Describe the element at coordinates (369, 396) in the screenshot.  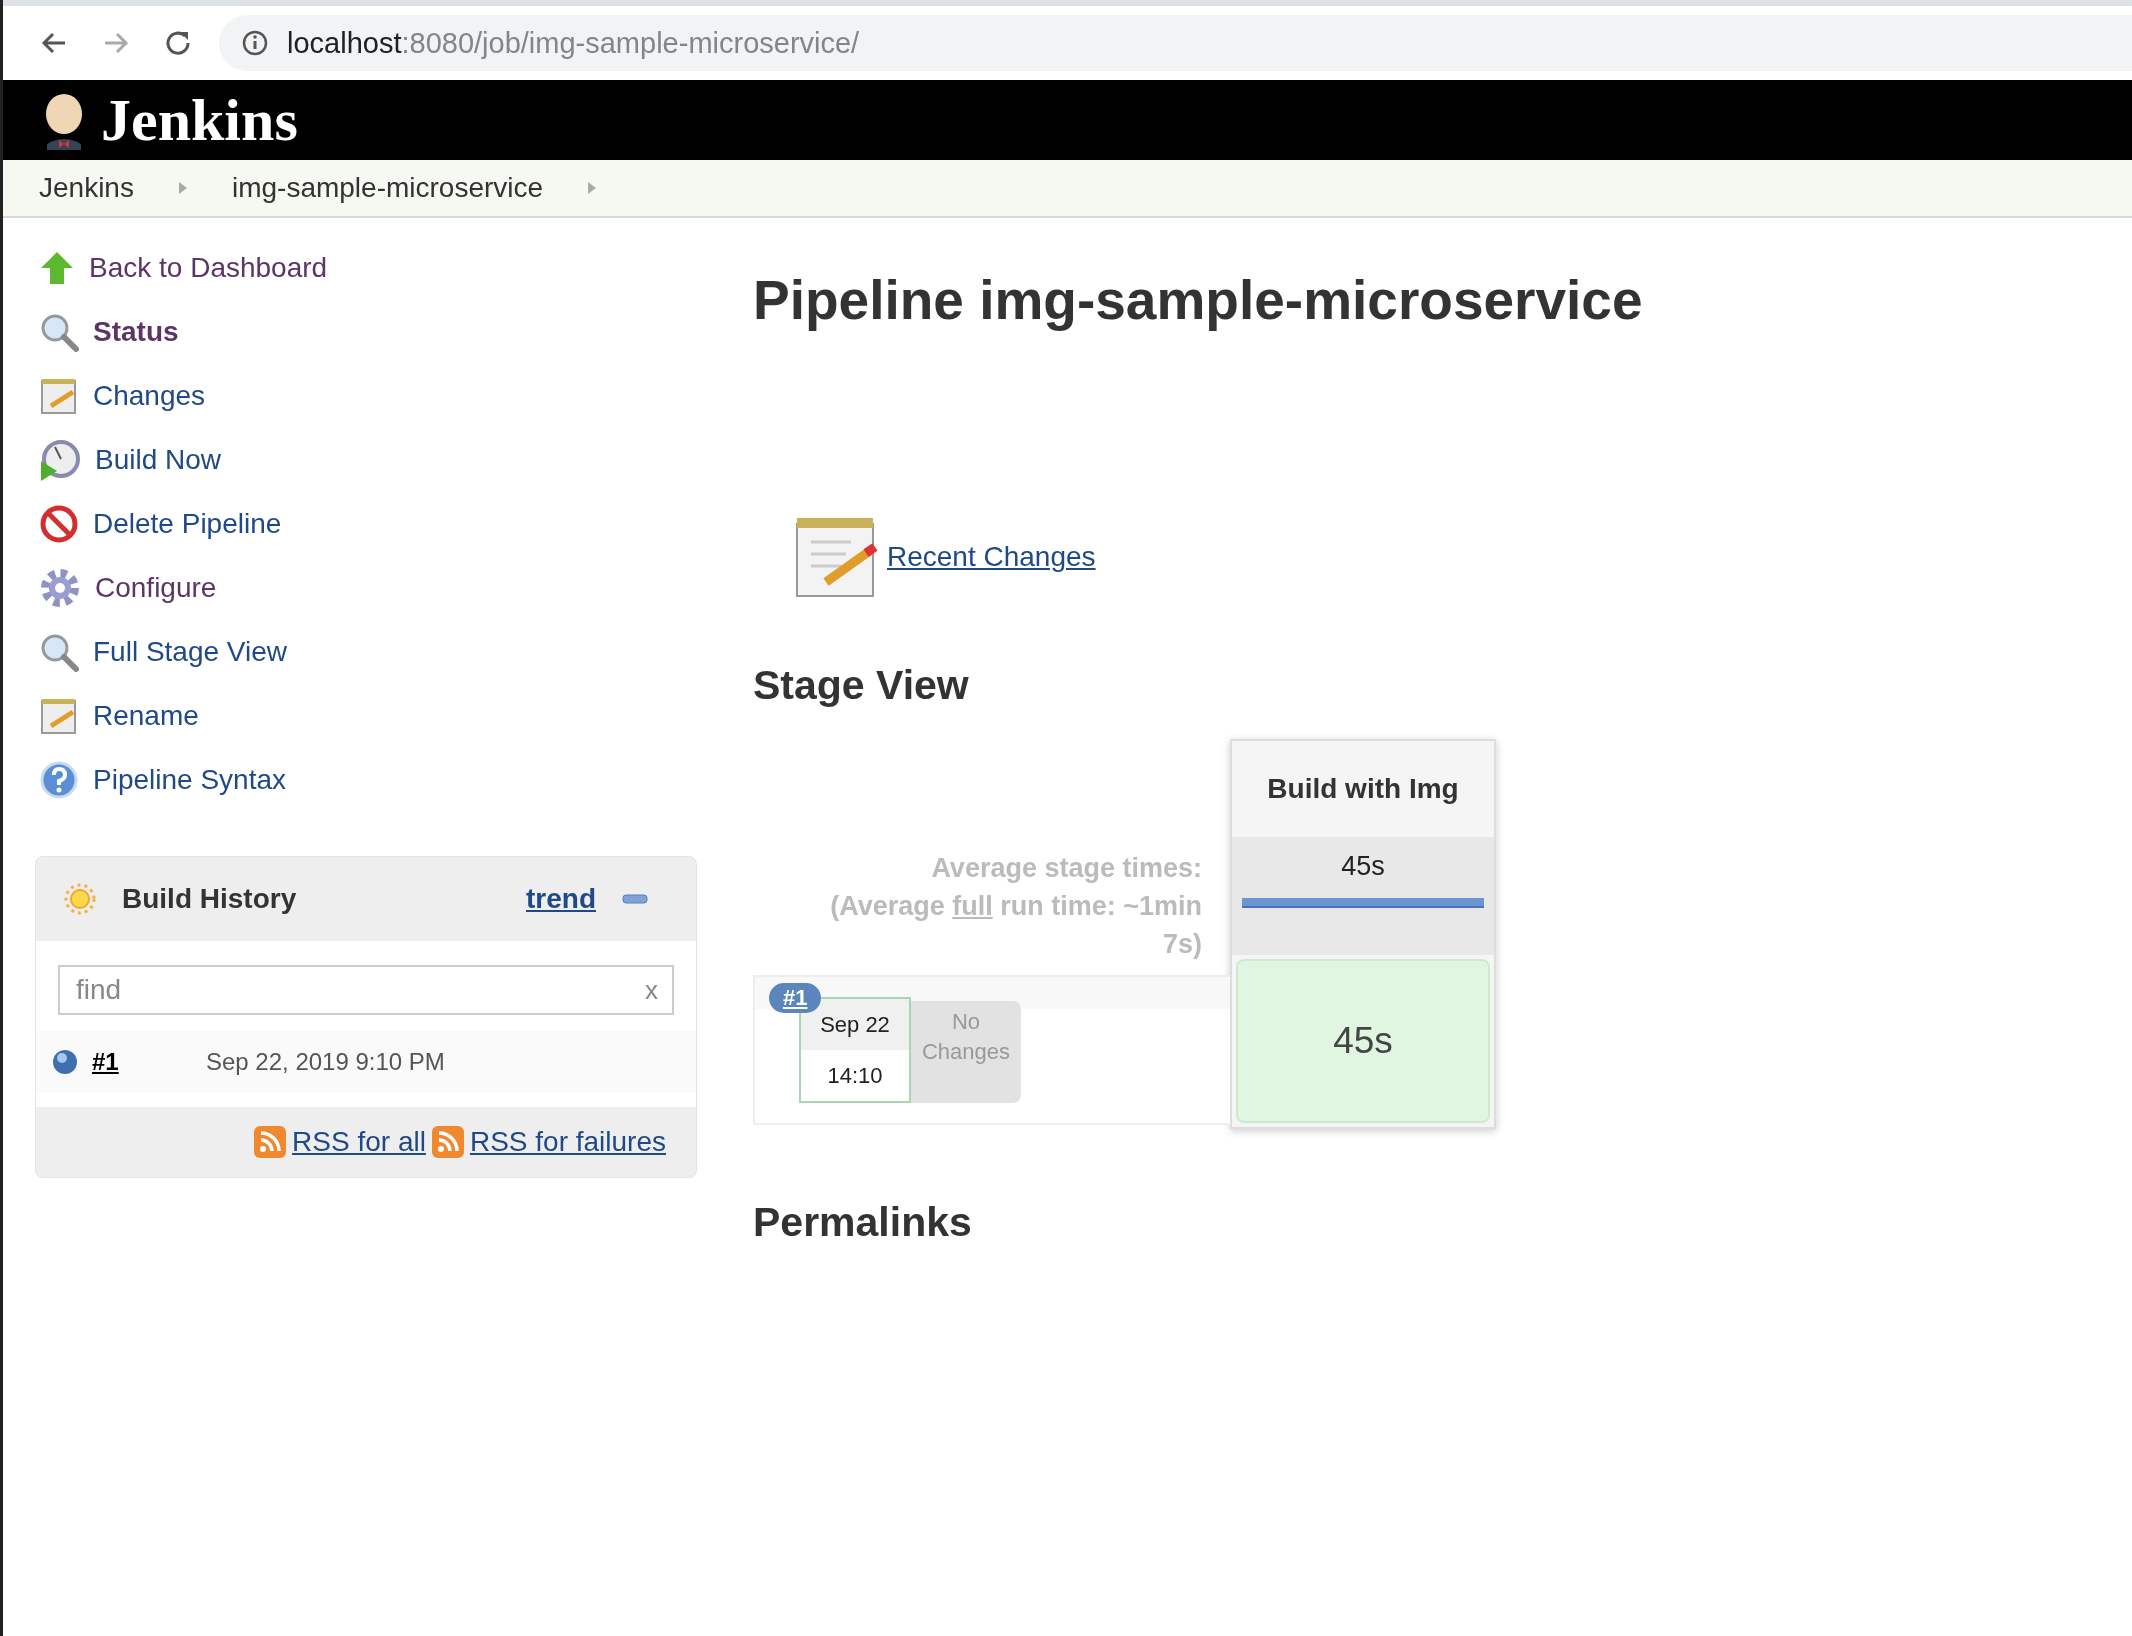
I see `sidebar-link: Changes` at that location.